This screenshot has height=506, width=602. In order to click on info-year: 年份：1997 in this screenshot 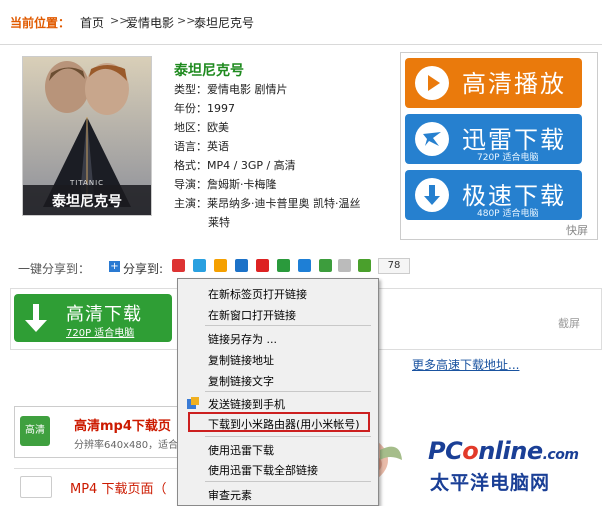, I will do `click(204, 108)`.